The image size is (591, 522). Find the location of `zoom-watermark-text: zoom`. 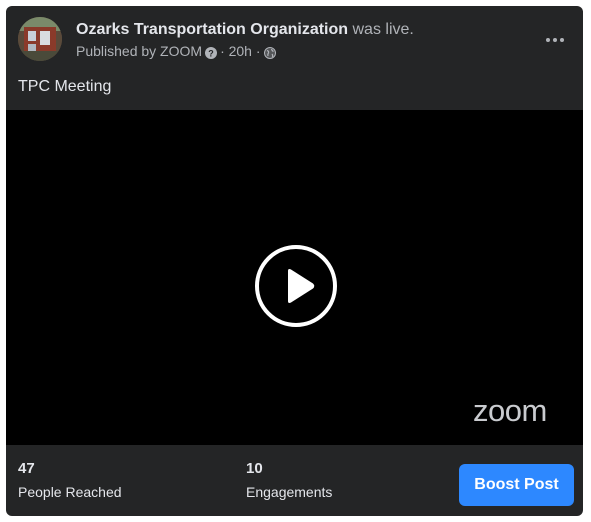

zoom-watermark-text: zoom is located at coordinates (510, 411).